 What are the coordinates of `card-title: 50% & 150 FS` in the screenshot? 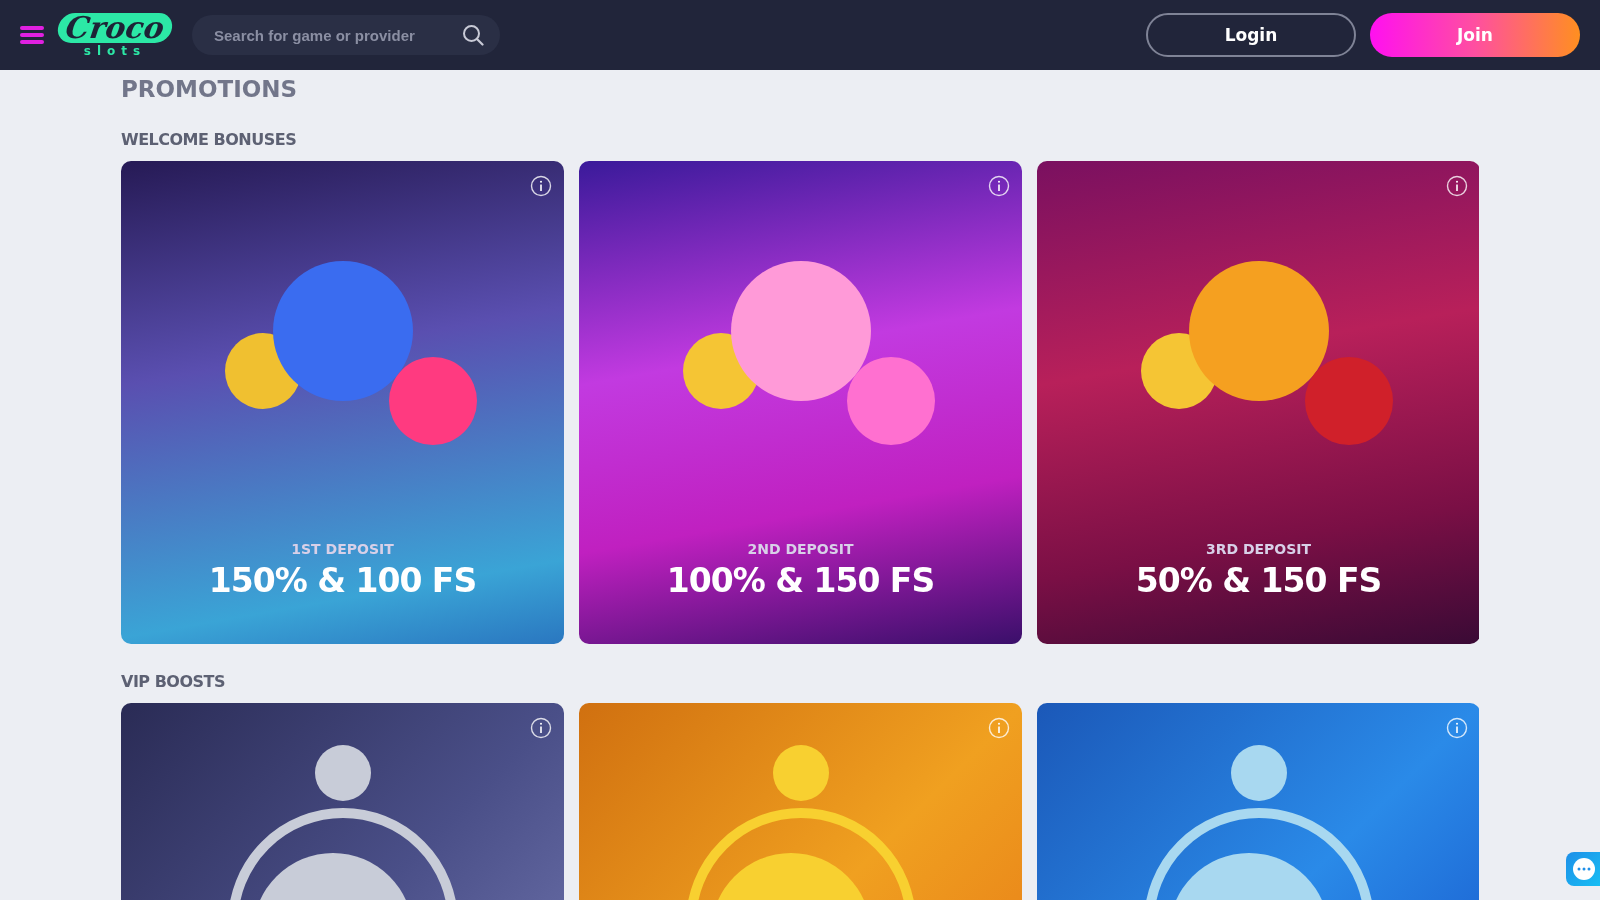 It's located at (1258, 580).